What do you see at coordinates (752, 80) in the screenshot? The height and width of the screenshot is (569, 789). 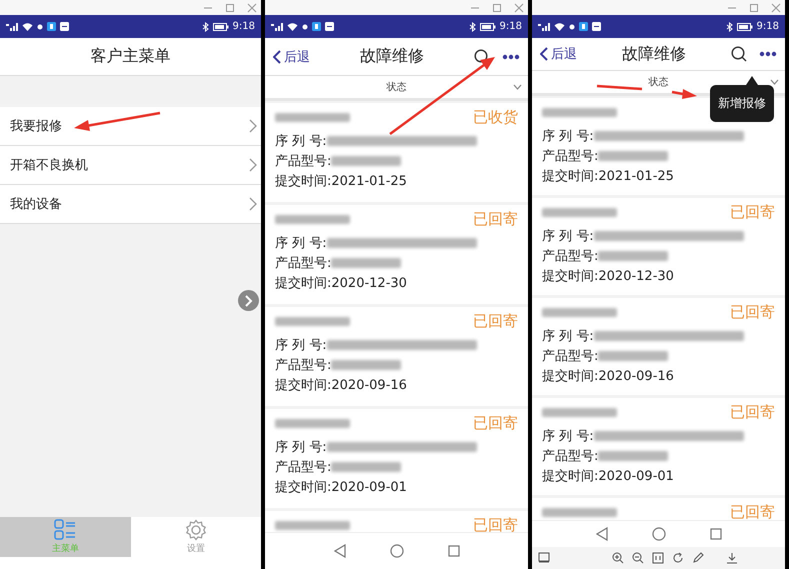 I see `tooltip-pointer-icon` at bounding box center [752, 80].